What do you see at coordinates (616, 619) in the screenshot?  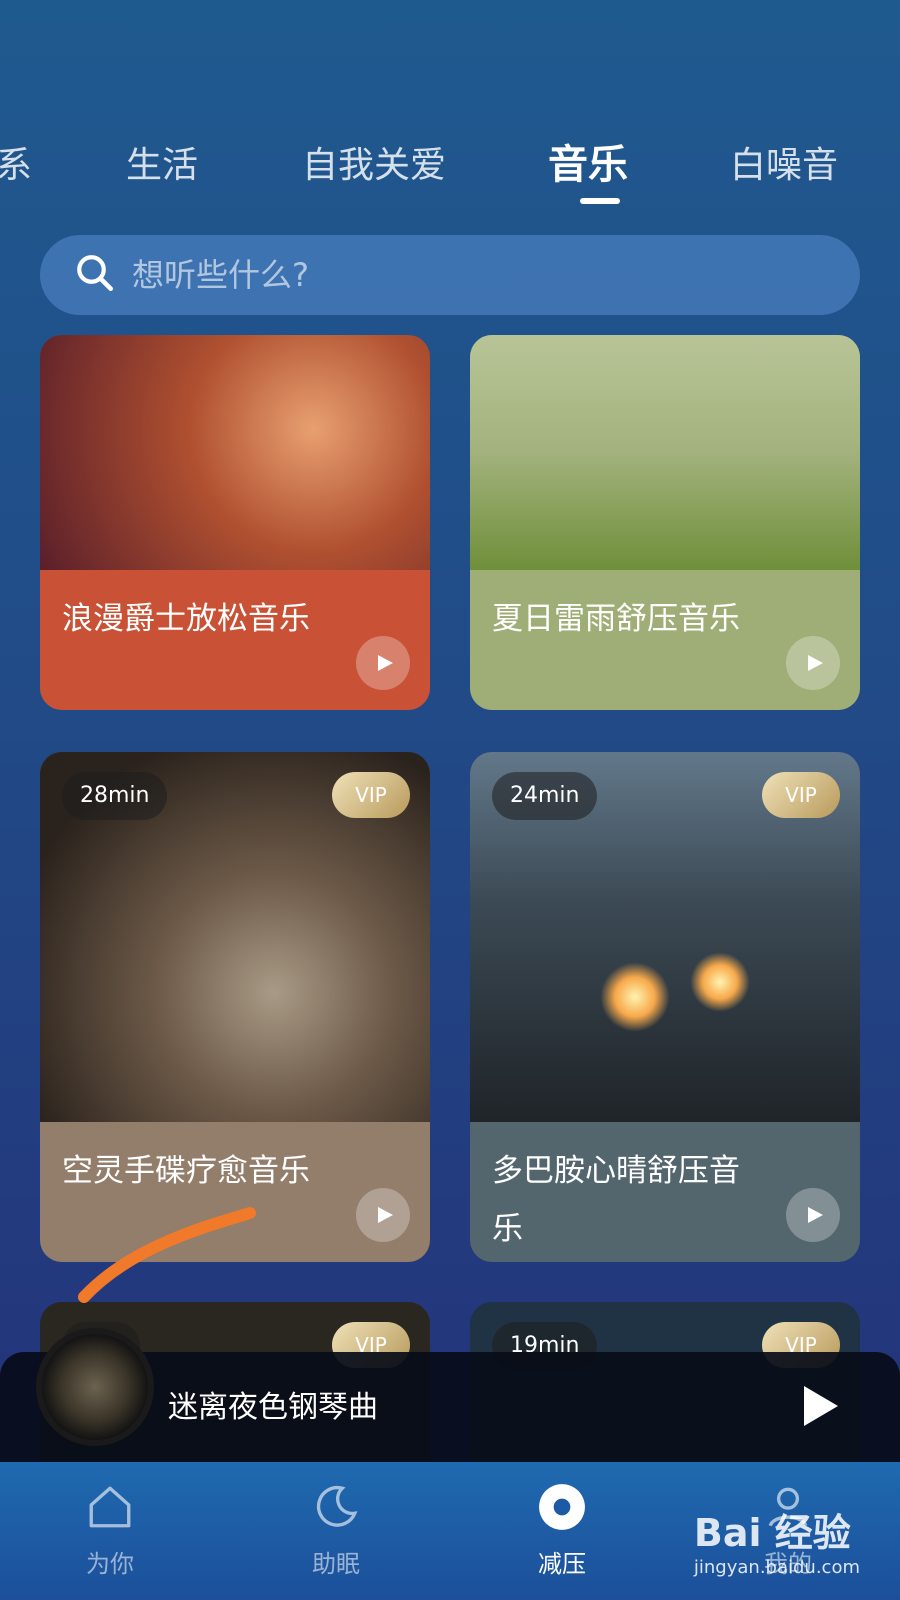 I see `card-title: 夏日雷雨舒压音乐` at bounding box center [616, 619].